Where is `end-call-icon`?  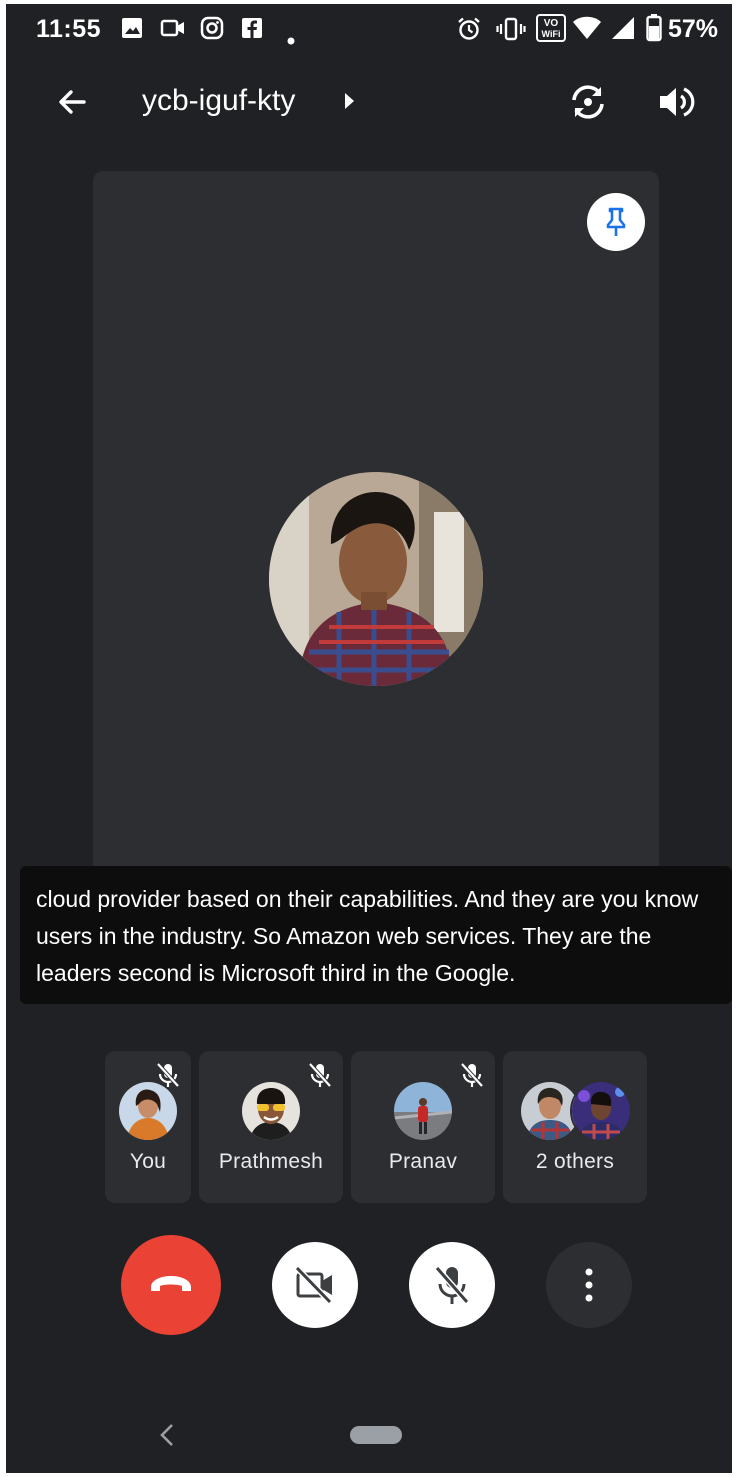 end-call-icon is located at coordinates (171, 1283).